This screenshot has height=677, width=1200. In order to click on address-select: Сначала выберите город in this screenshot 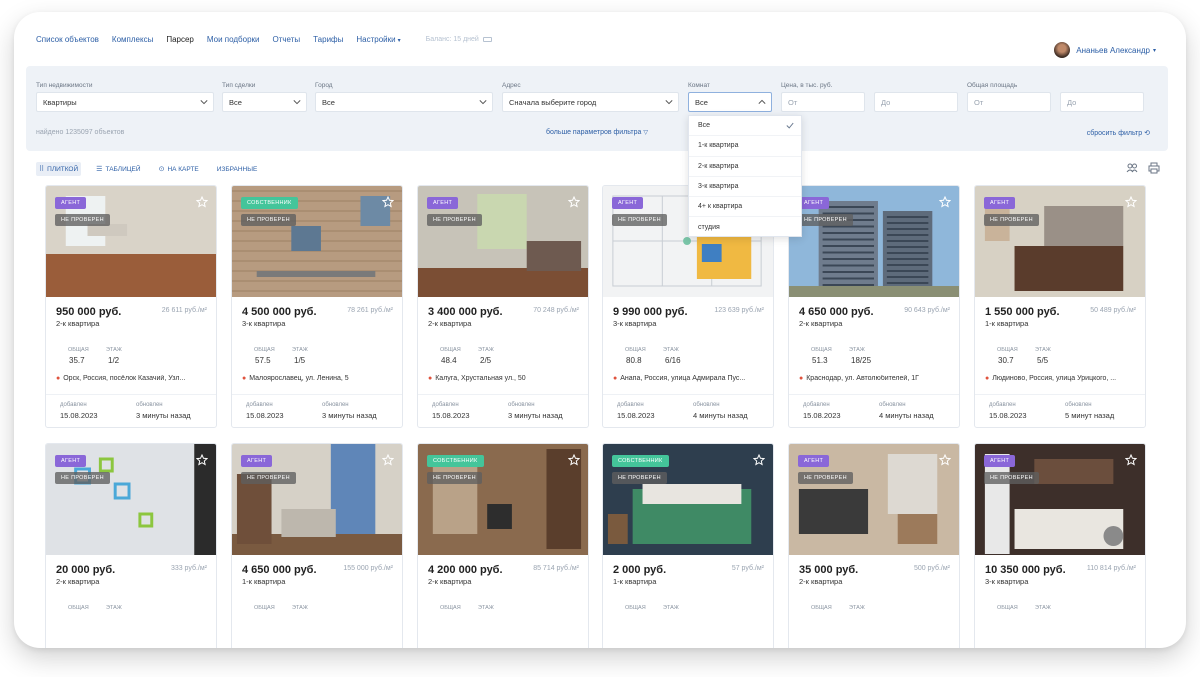, I will do `click(590, 102)`.